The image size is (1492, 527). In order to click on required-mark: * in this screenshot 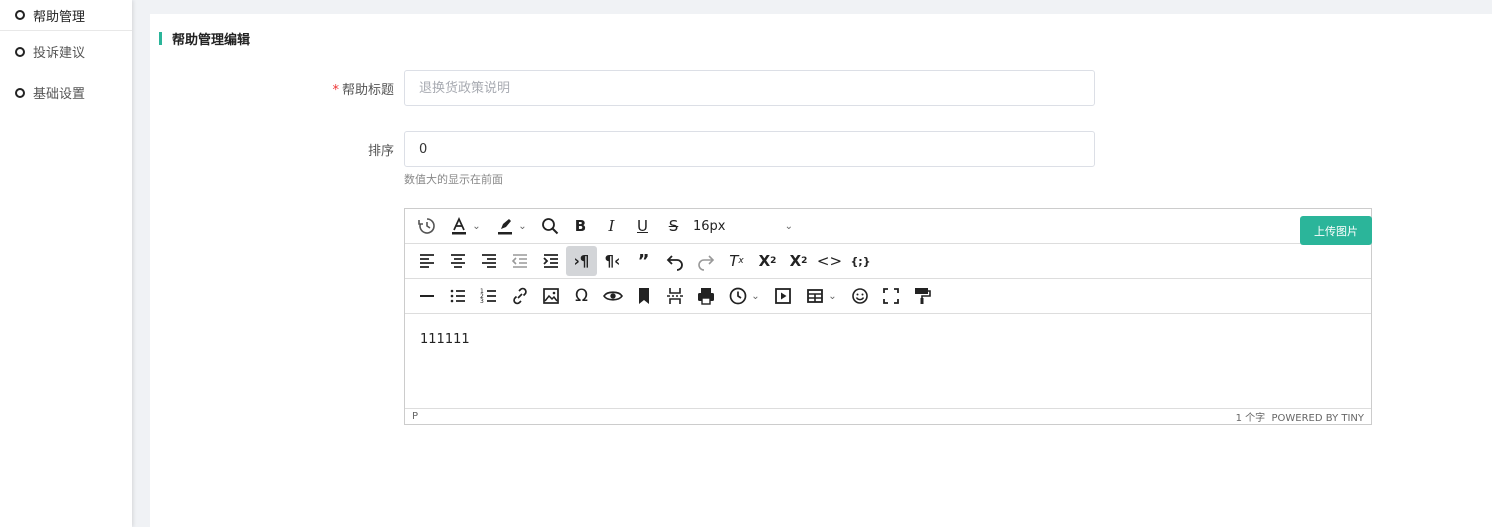, I will do `click(335, 90)`.